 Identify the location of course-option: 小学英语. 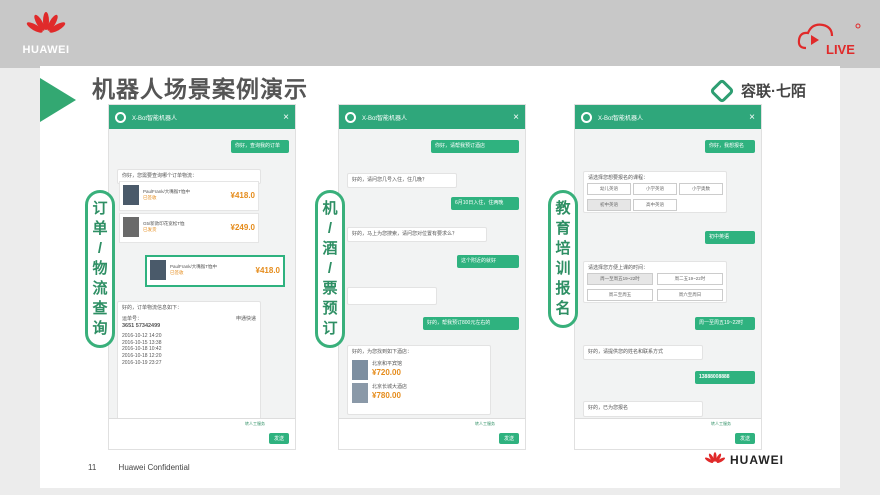
(655, 189).